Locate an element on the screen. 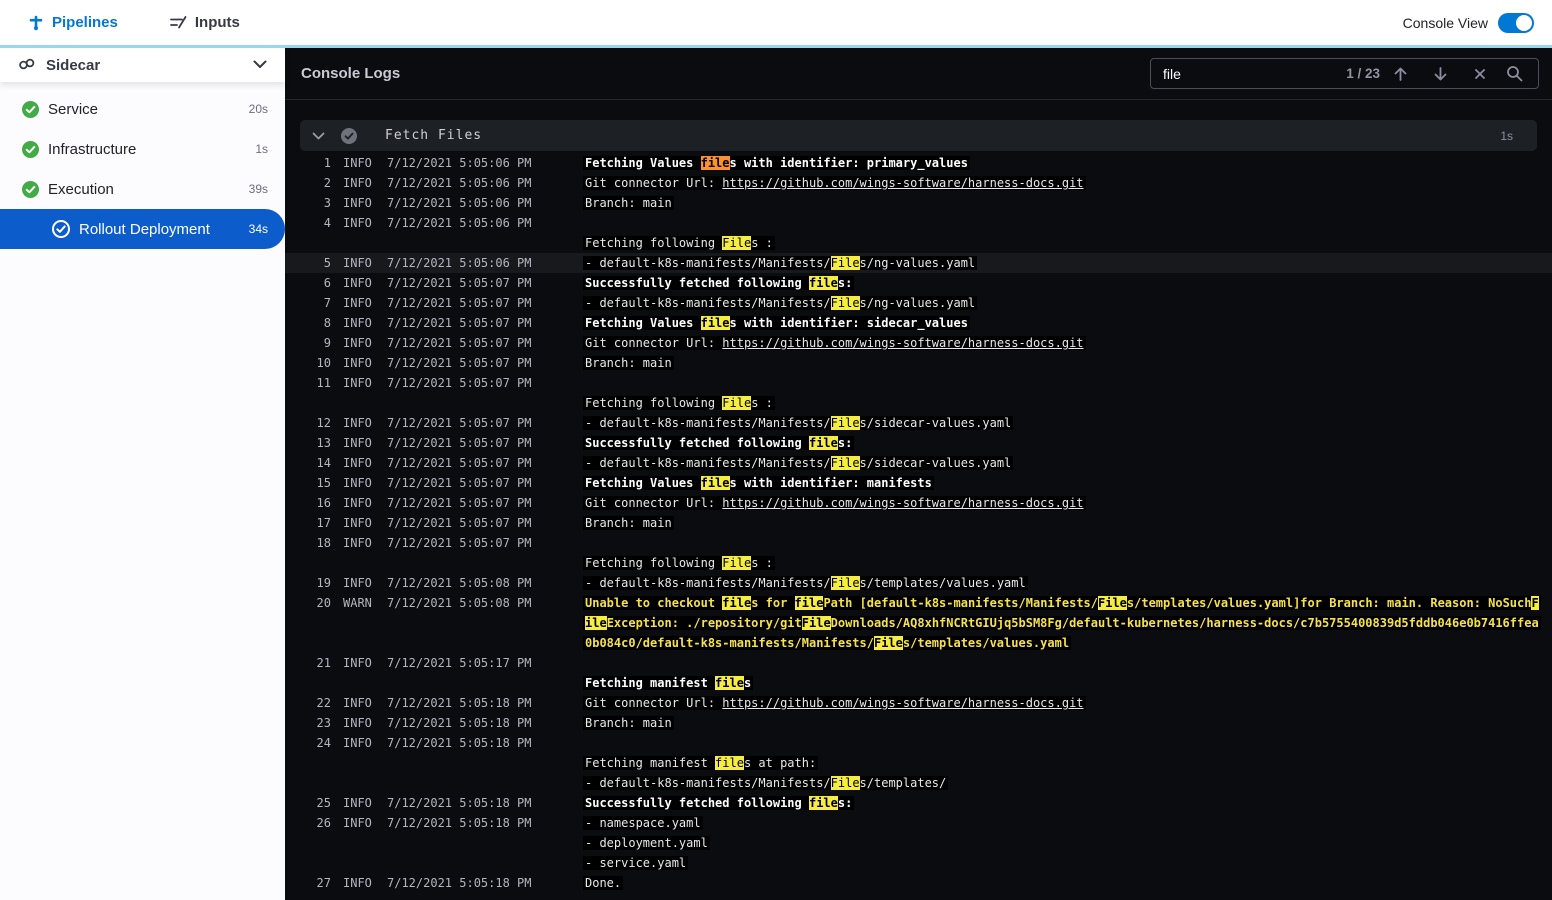 This screenshot has height=900, width=1552. tab-pipelines: Pipelines is located at coordinates (73, 24).